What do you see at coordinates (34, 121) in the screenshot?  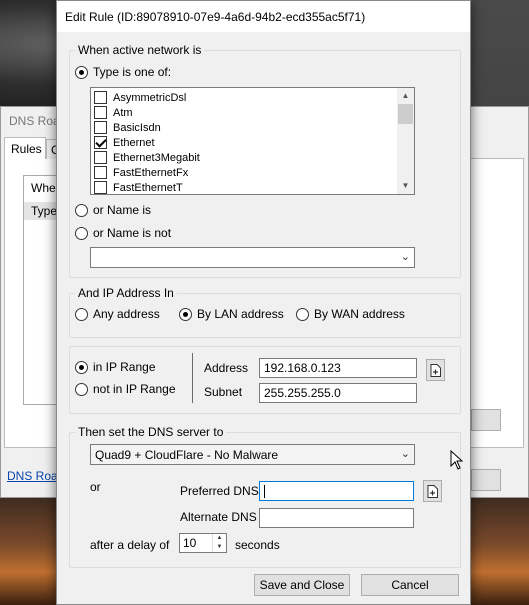 I see `background-window-title: DNS Roa` at bounding box center [34, 121].